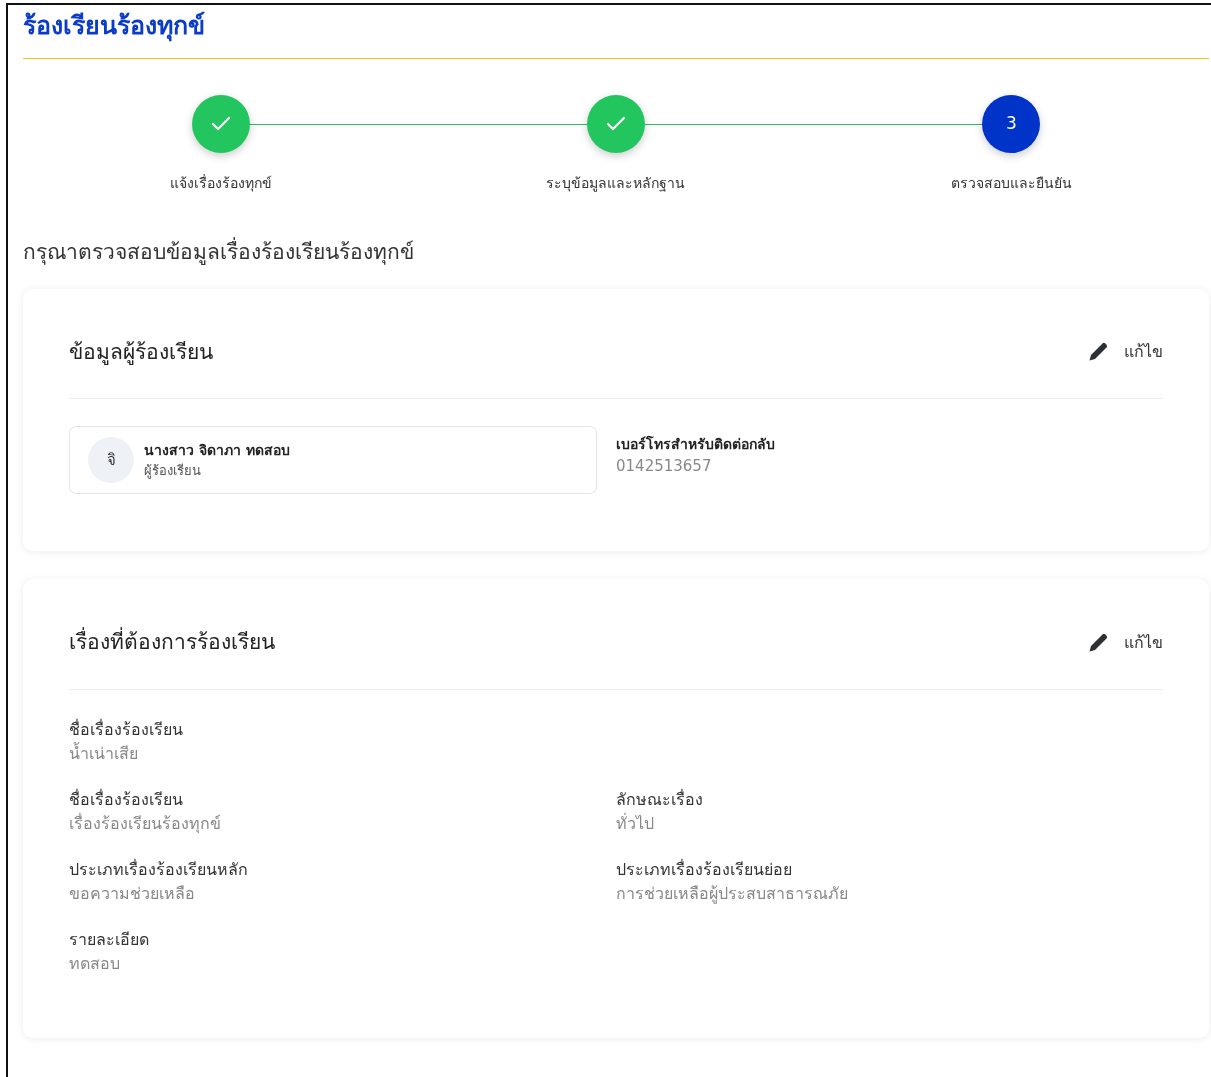 The image size is (1211, 1077). Describe the element at coordinates (616, 184) in the screenshot. I see `step-label: ระบุข้อมูลและหลักฐาน` at that location.